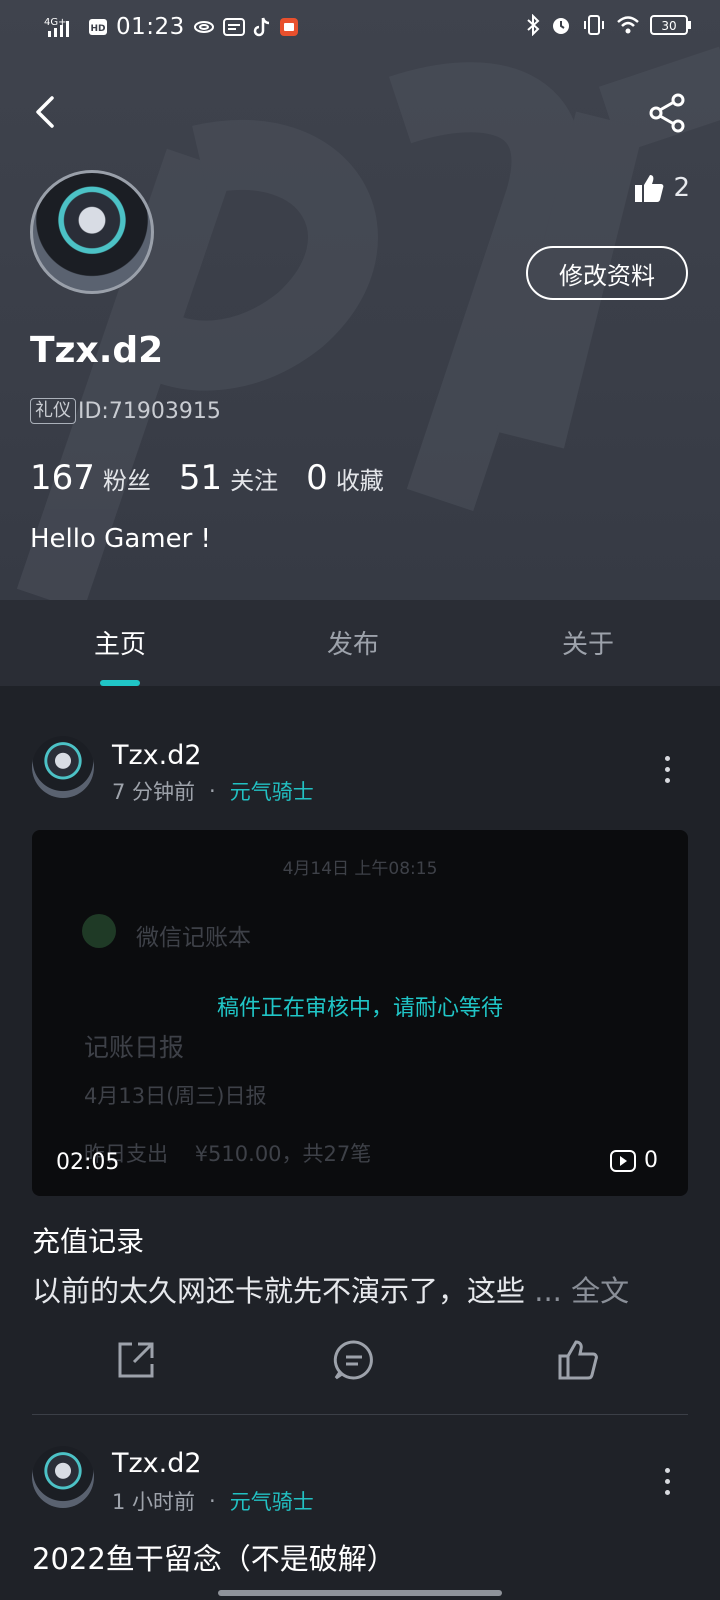 The height and width of the screenshot is (1600, 720). I want to click on tab-posts: 发布, so click(353, 642).